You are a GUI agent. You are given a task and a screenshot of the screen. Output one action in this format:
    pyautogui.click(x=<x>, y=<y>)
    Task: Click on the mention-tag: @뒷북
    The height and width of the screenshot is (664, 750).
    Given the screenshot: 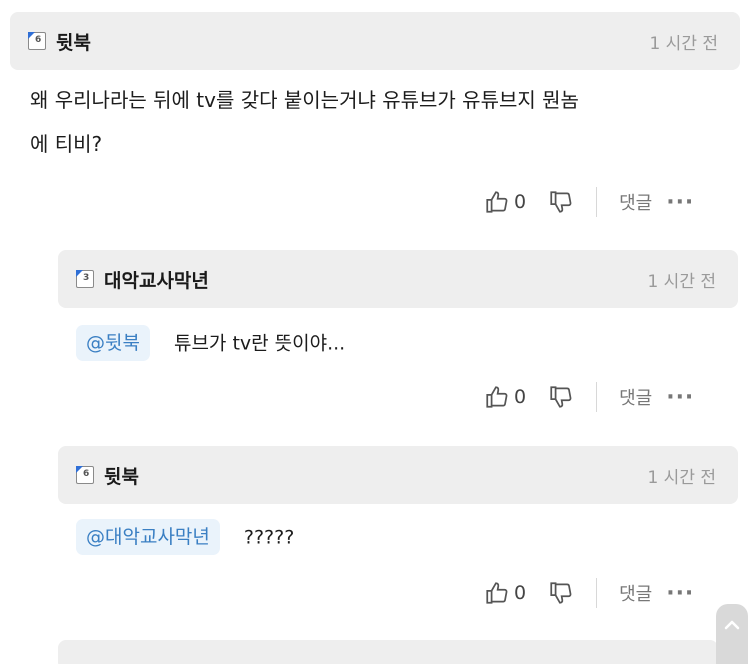 What is the action you would take?
    pyautogui.click(x=113, y=343)
    